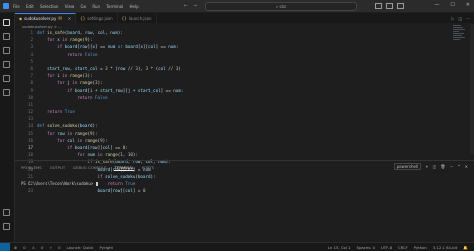  Describe the element at coordinates (458, 166) in the screenshot. I see `maximize-panel-icon: ^` at that location.